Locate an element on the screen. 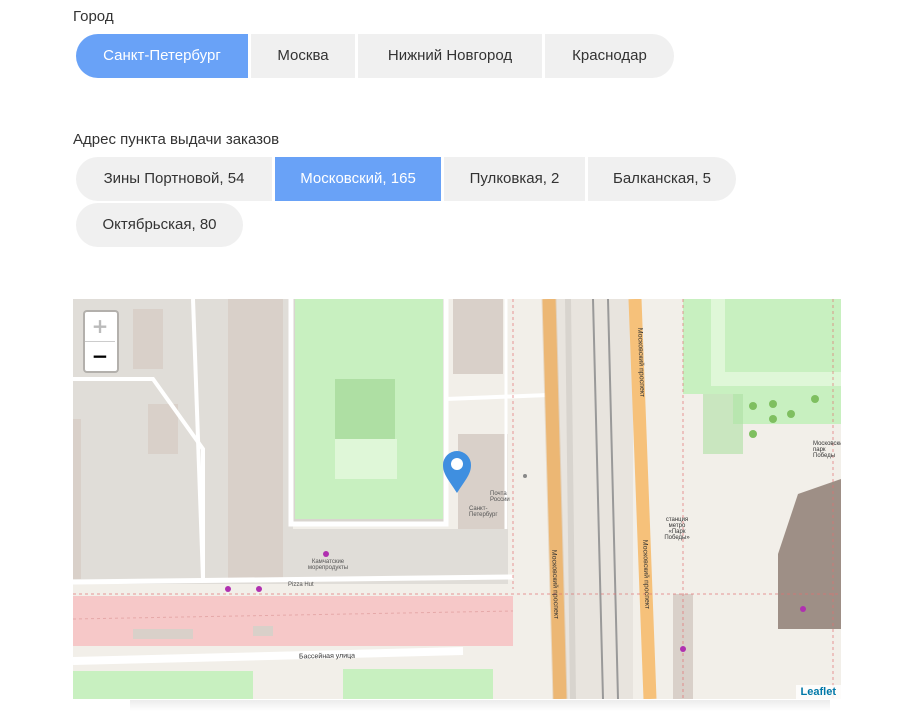  city-option-spb: Санкт-Петербург is located at coordinates (162, 56).